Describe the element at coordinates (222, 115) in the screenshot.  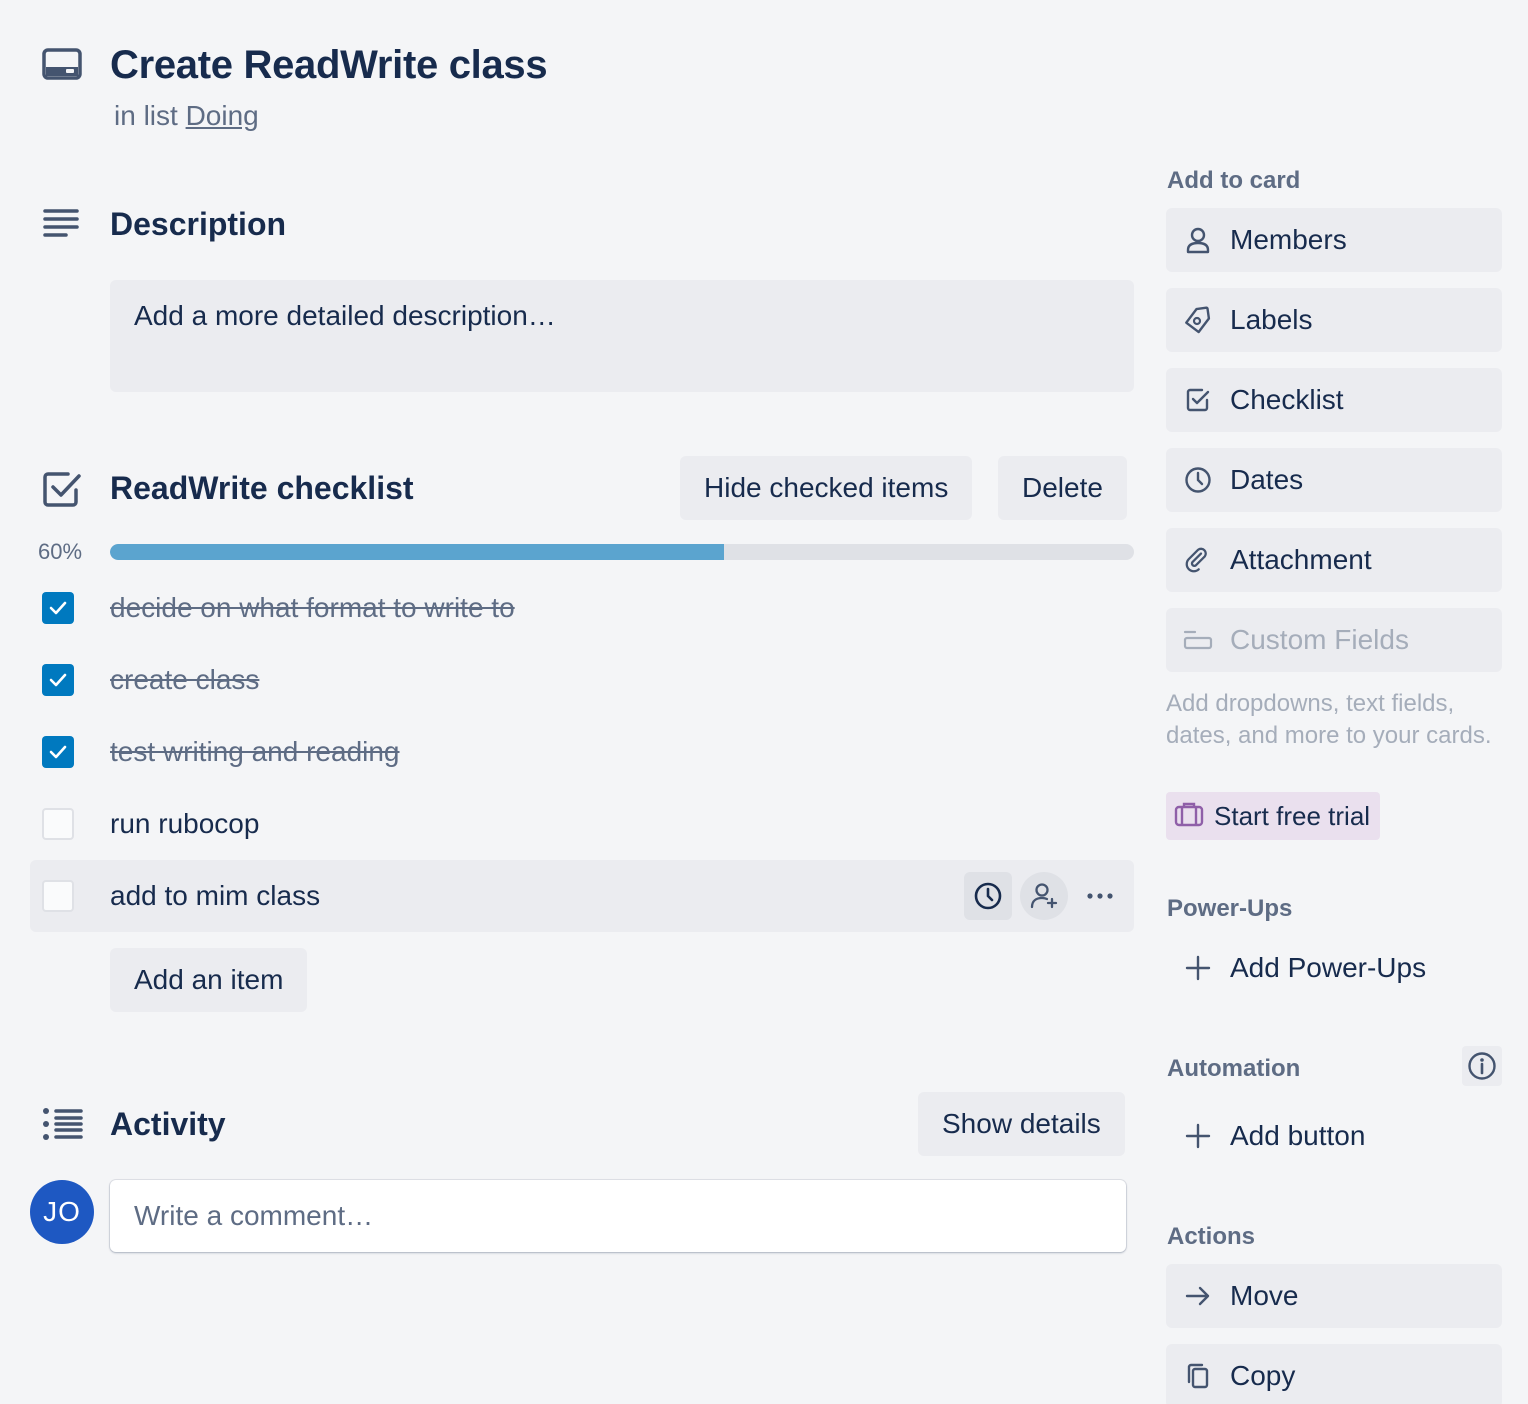
I see `list-link: Doing` at that location.